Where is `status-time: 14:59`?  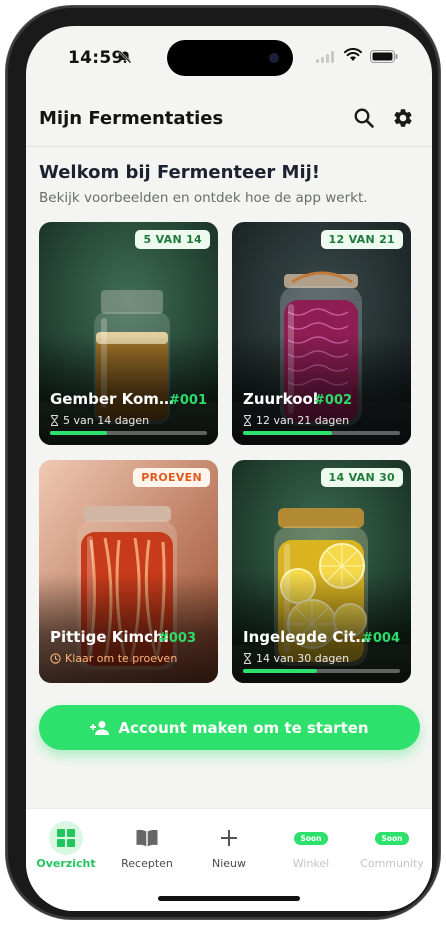
status-time: 14:59 is located at coordinates (96, 58).